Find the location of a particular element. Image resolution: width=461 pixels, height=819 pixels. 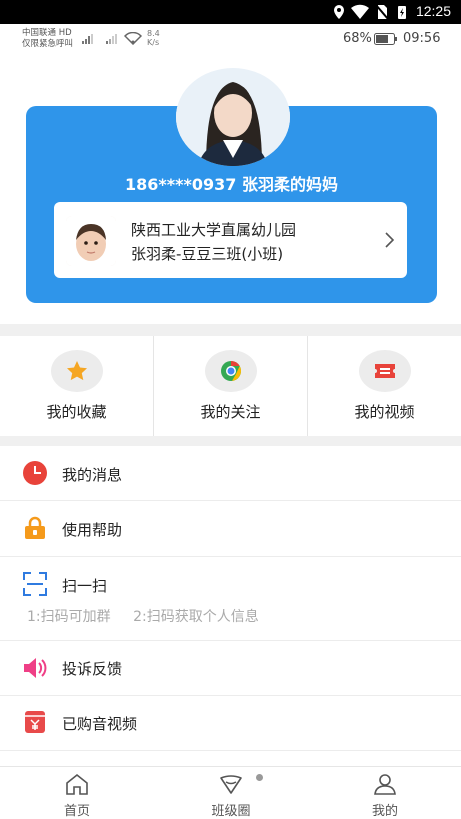

favorites-shortcut: 我的收藏 is located at coordinates (76, 386).